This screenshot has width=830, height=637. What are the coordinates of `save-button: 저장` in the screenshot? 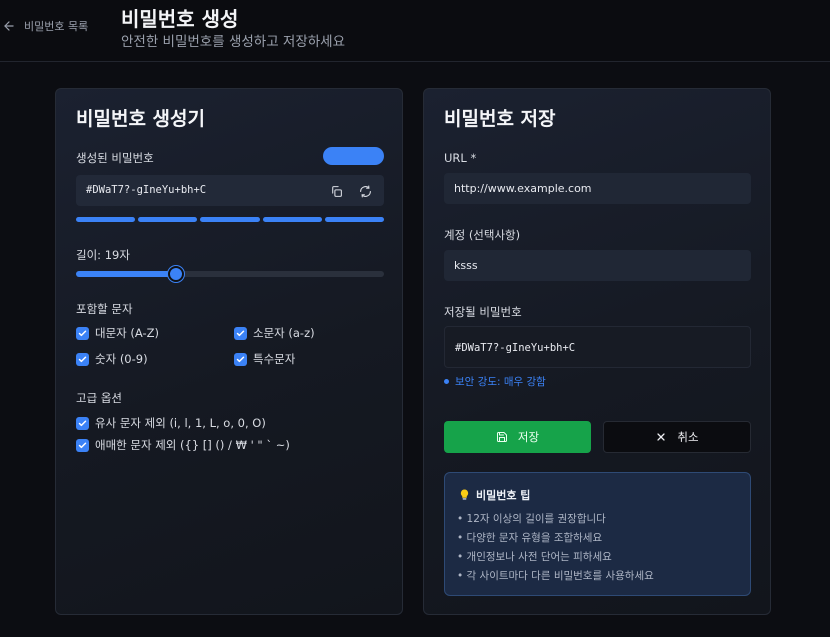 It's located at (517, 437).